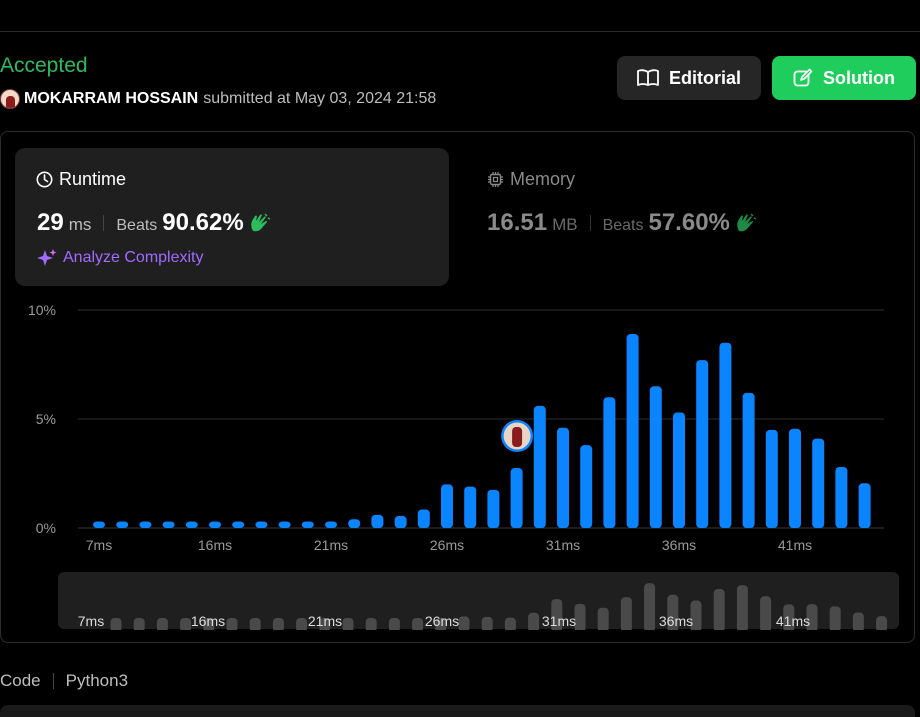 The image size is (920, 717). What do you see at coordinates (47, 257) in the screenshot?
I see `sparkle-icon` at bounding box center [47, 257].